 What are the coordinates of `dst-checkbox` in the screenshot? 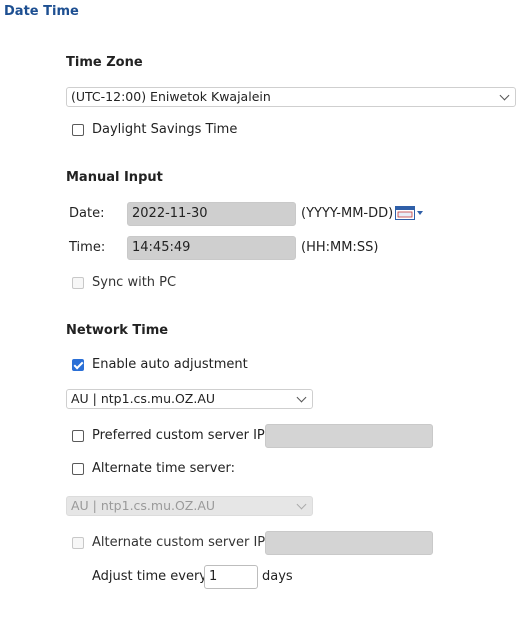 It's located at (78, 130).